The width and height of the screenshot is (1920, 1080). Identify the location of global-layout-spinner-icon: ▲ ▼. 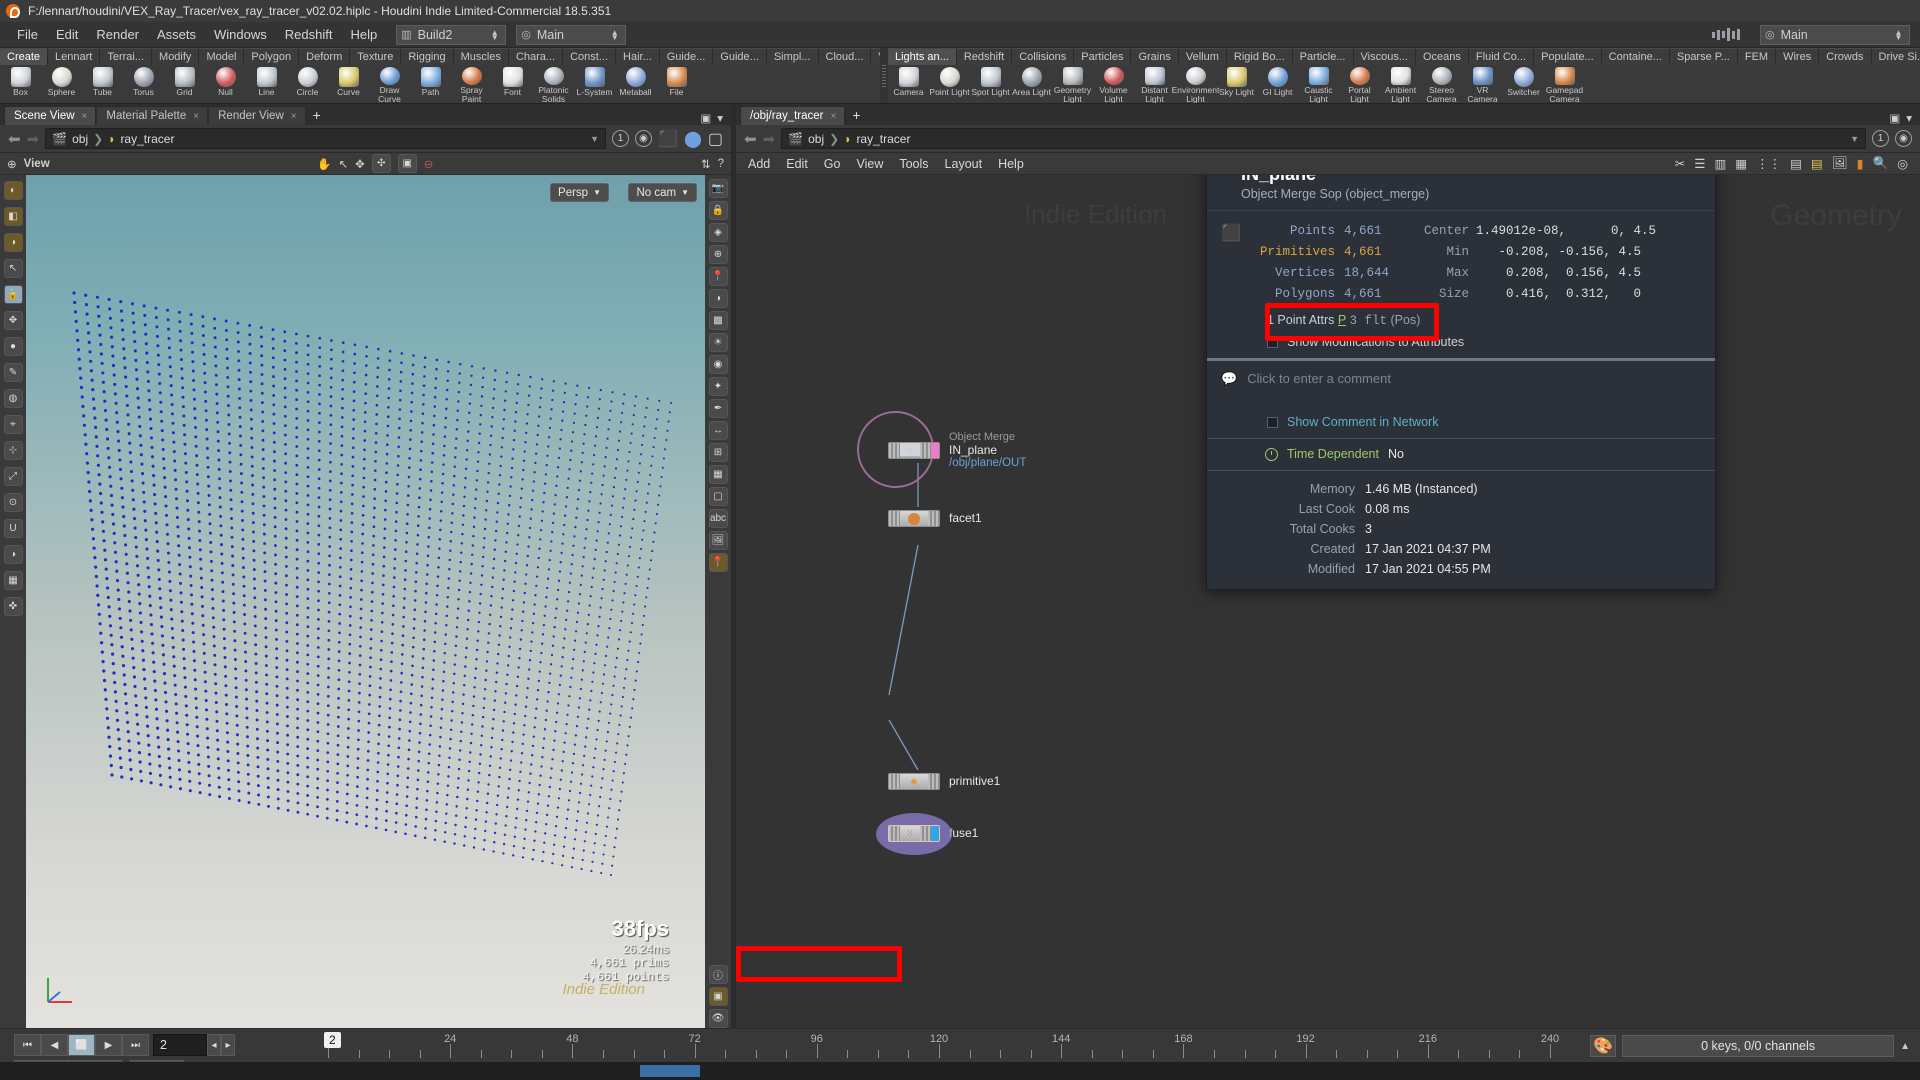
(1898, 34).